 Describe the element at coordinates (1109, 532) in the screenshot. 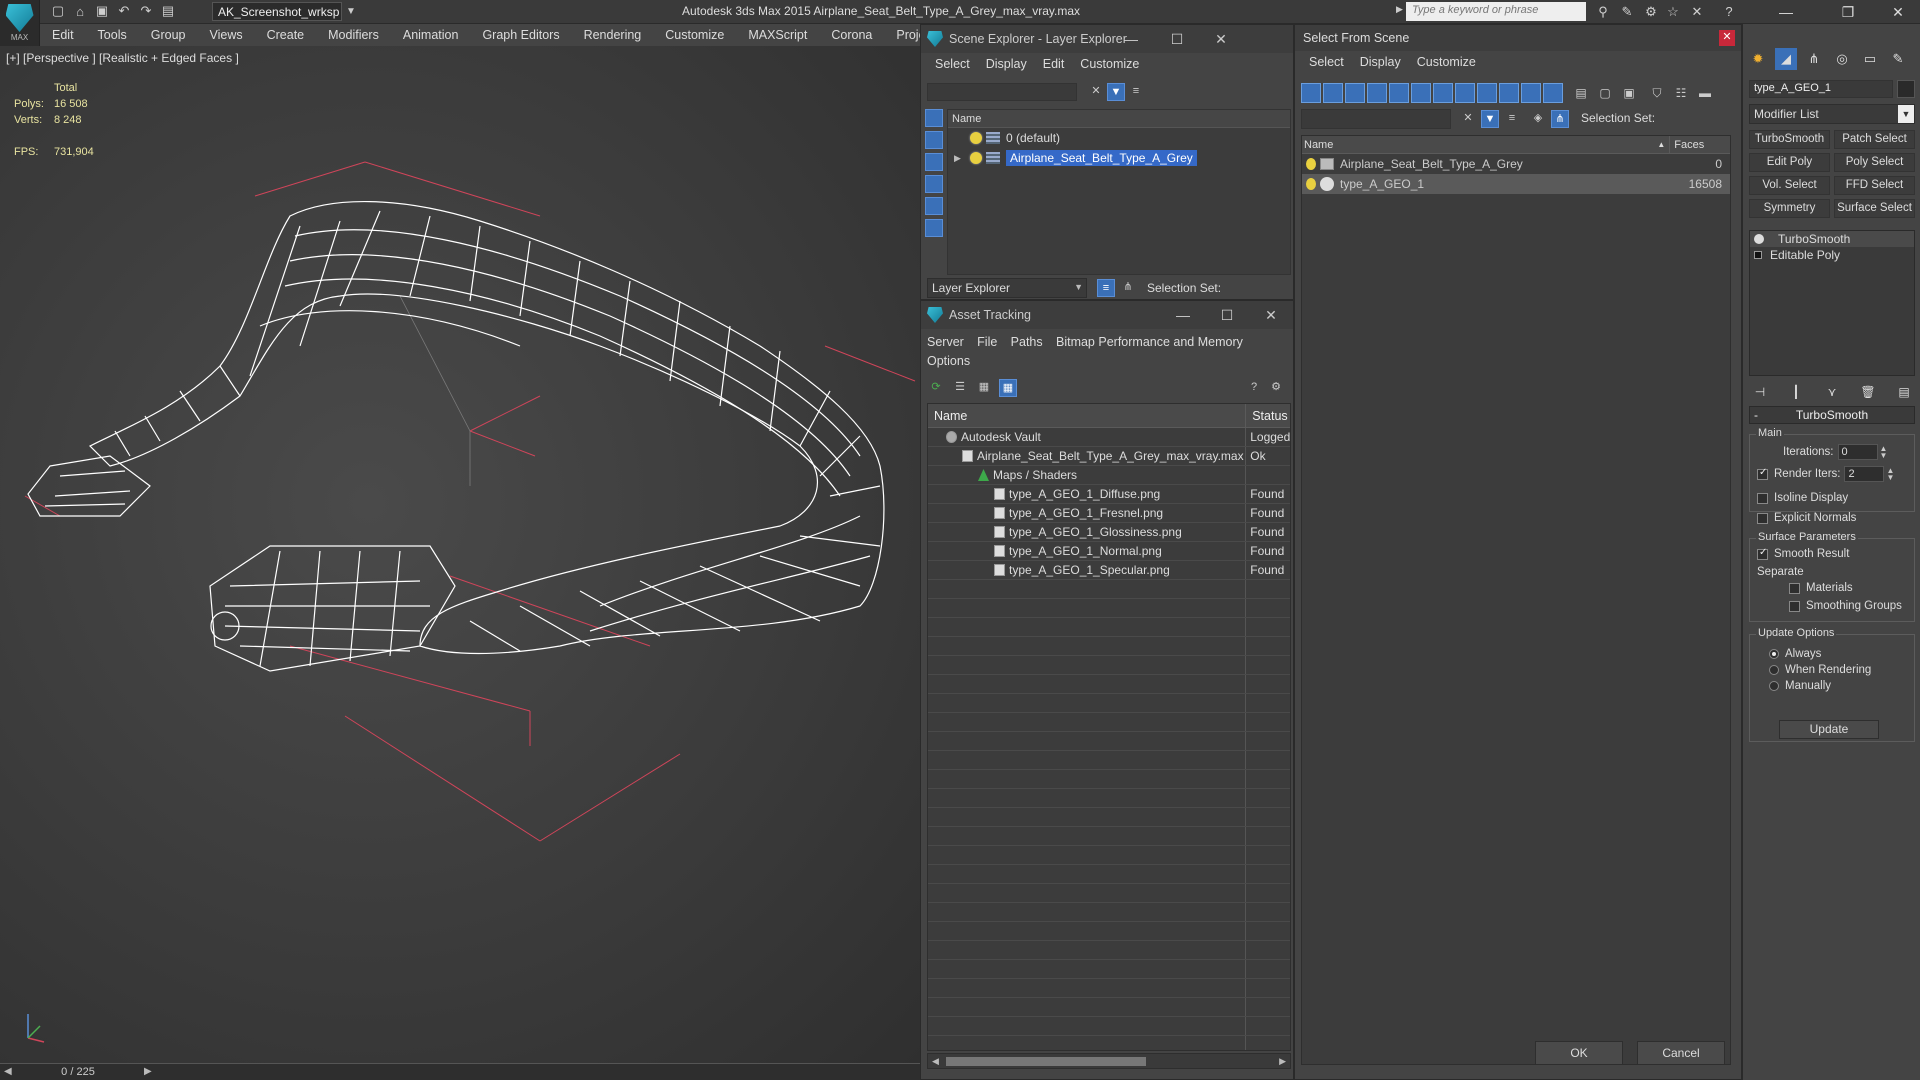

I see `table-row: type_A_GEO_1_Glossiness.png Found` at that location.